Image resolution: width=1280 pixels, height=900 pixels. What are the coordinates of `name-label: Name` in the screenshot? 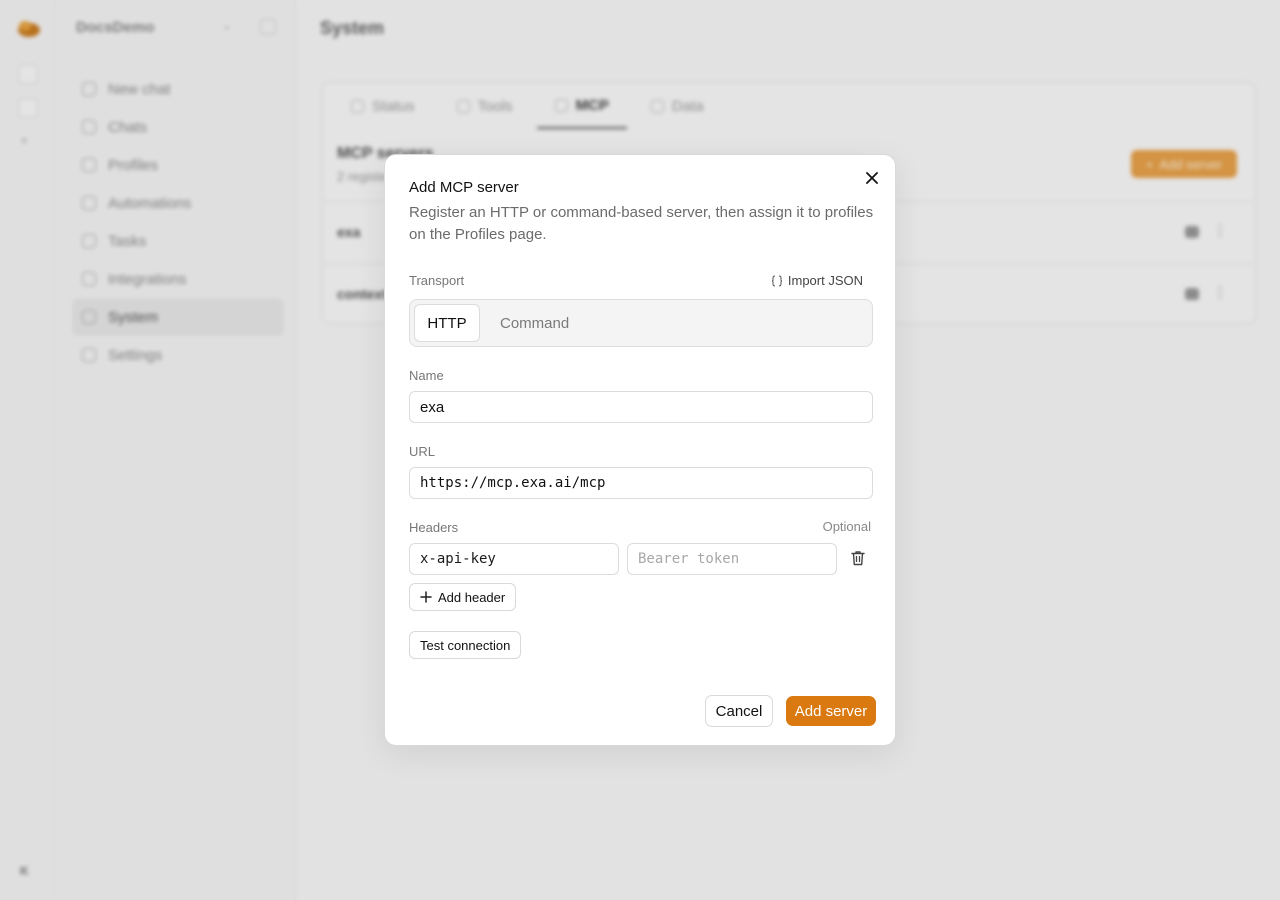 It's located at (426, 375).